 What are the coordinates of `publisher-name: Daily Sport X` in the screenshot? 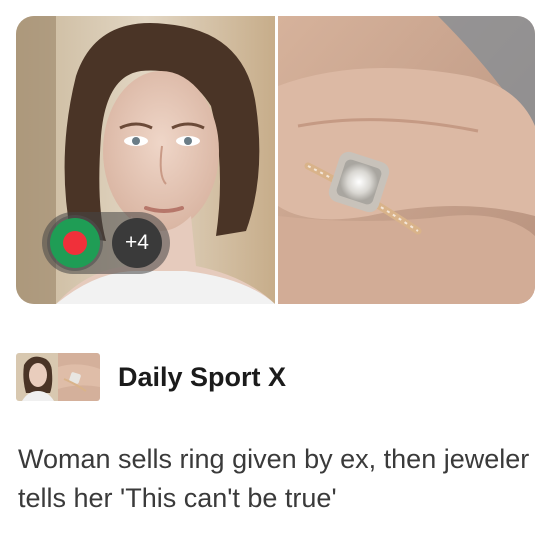 It's located at (202, 377).